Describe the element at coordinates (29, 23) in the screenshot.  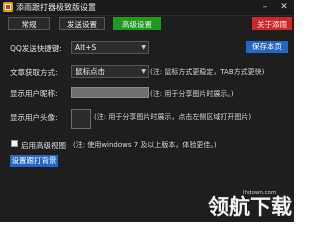
I see `tab-general: 常规` at that location.